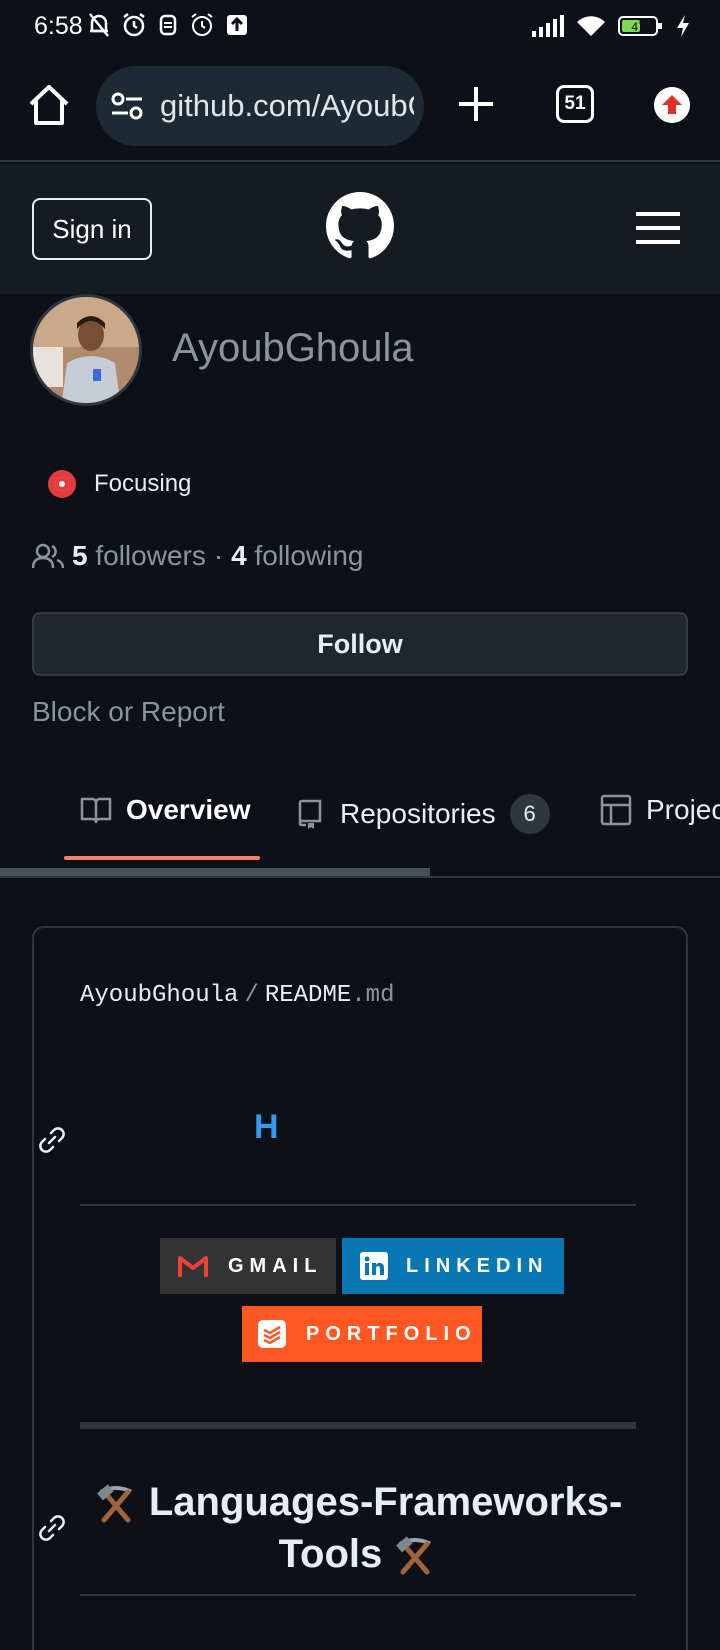 This screenshot has height=1650, width=720. Describe the element at coordinates (96, 810) in the screenshot. I see `book-icon` at that location.